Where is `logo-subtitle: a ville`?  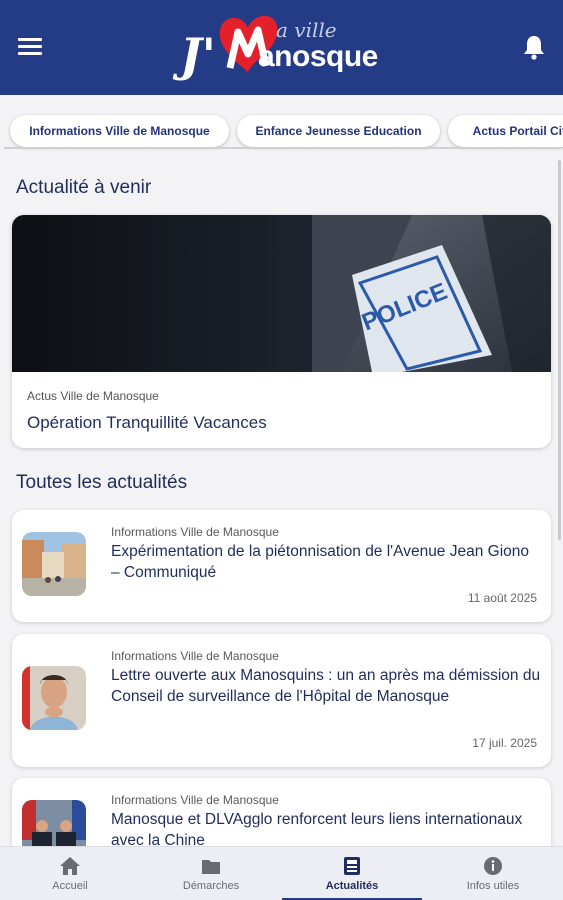
logo-subtitle: a ville is located at coordinates (306, 30).